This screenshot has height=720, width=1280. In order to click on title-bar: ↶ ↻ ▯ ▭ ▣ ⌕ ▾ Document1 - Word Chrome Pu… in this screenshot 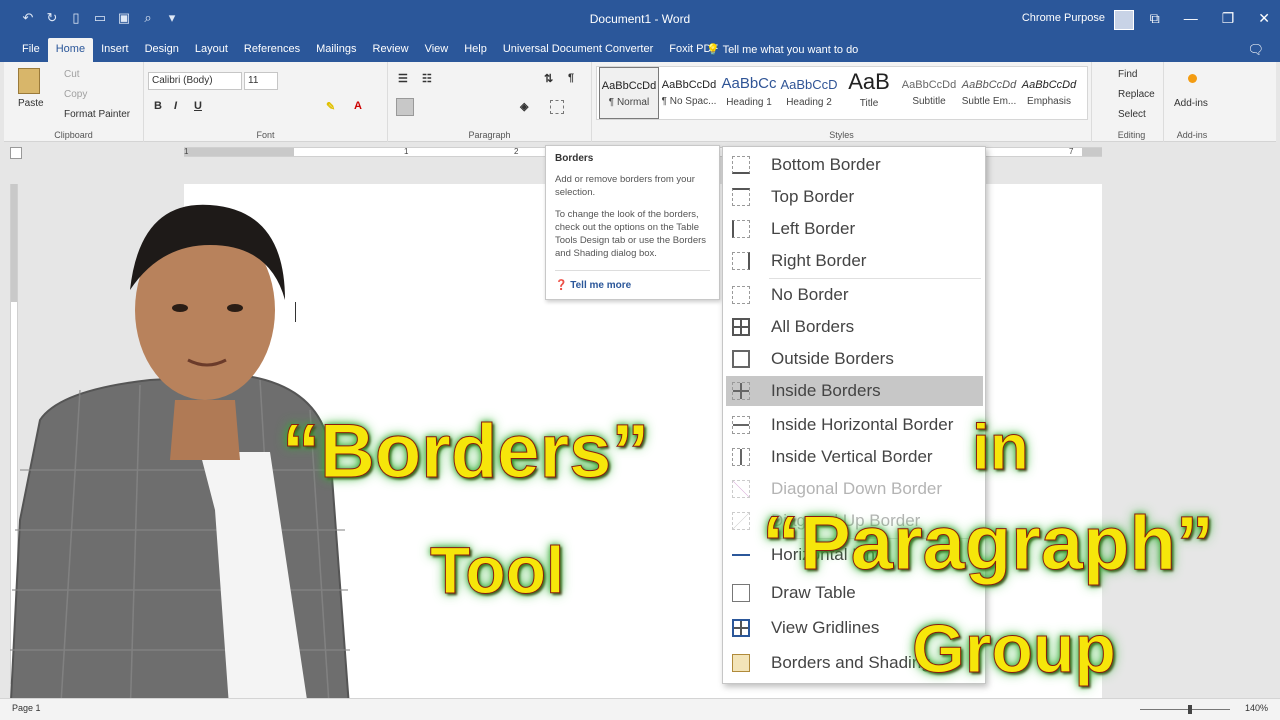, I will do `click(640, 19)`.